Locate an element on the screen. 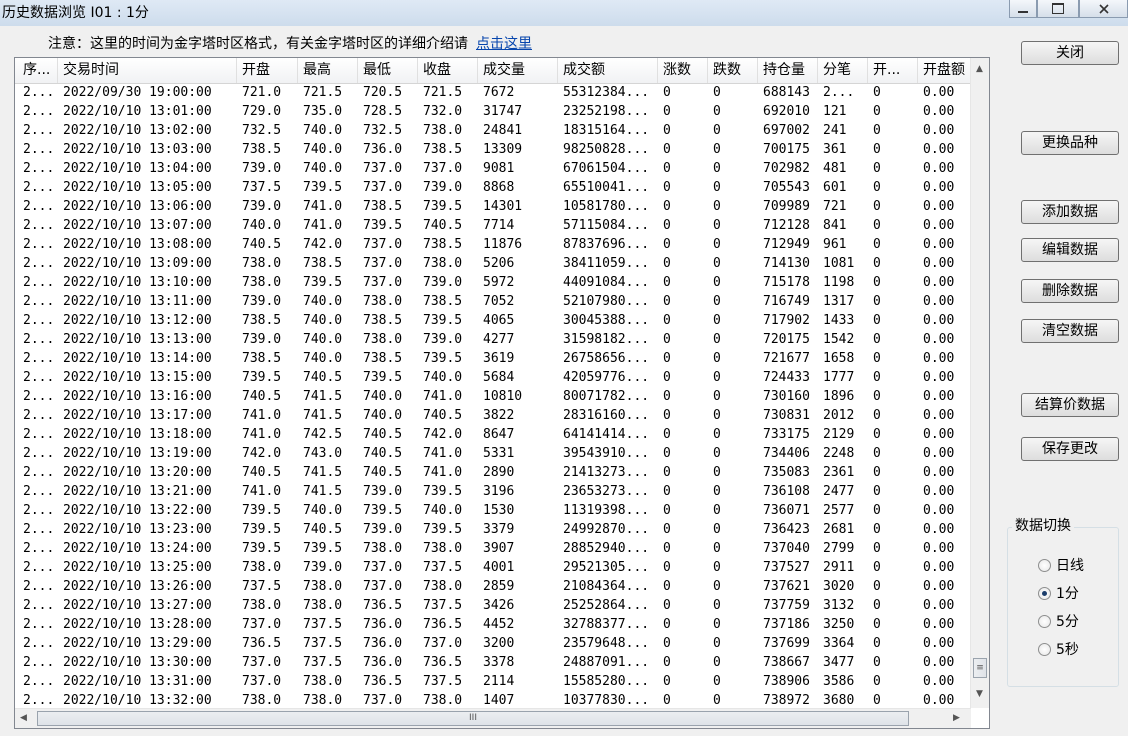  settlement-data-button: 结算价数据 is located at coordinates (1070, 405).